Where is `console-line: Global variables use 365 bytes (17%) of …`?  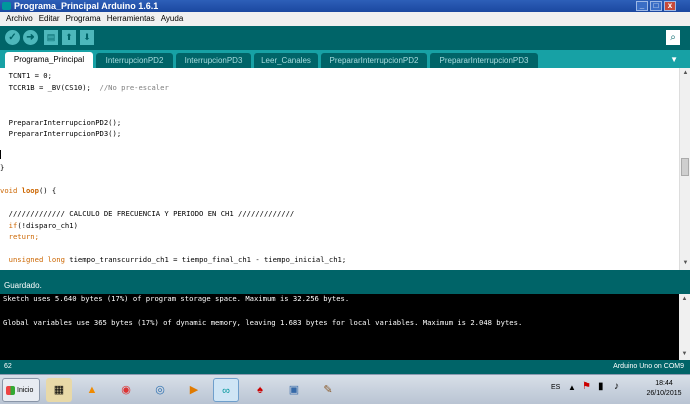 console-line: Global variables use 365 bytes (17%) of … is located at coordinates (263, 322).